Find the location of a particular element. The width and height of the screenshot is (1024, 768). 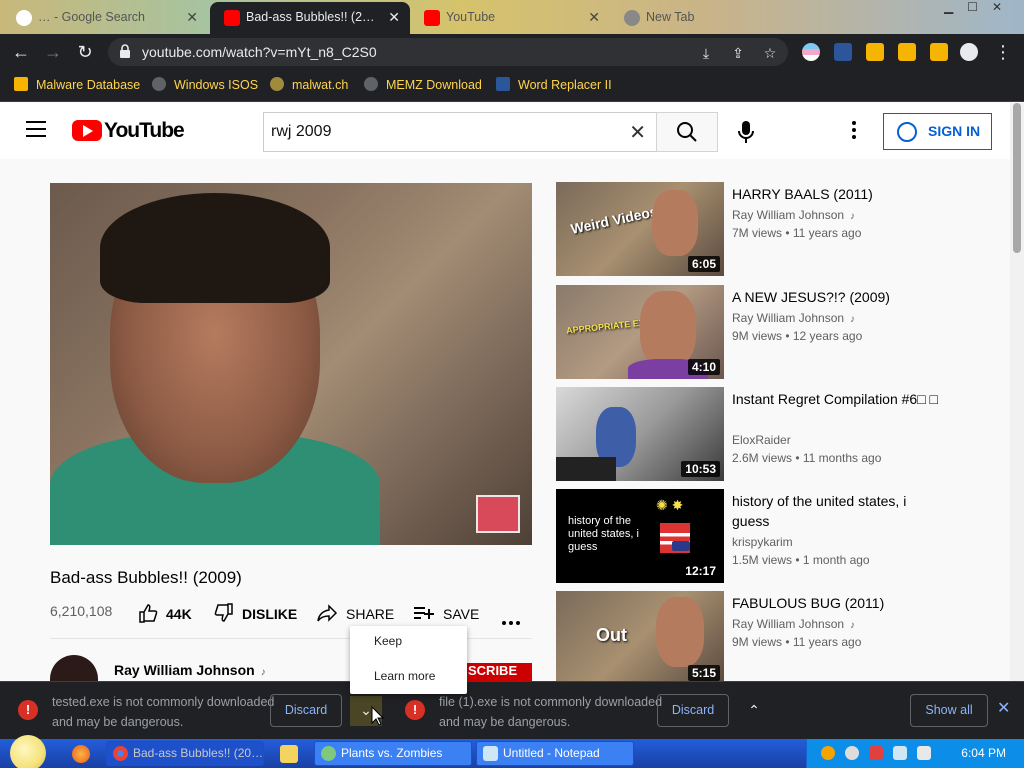

download-options-chevron-icon: ⌃ is located at coordinates (754, 711).